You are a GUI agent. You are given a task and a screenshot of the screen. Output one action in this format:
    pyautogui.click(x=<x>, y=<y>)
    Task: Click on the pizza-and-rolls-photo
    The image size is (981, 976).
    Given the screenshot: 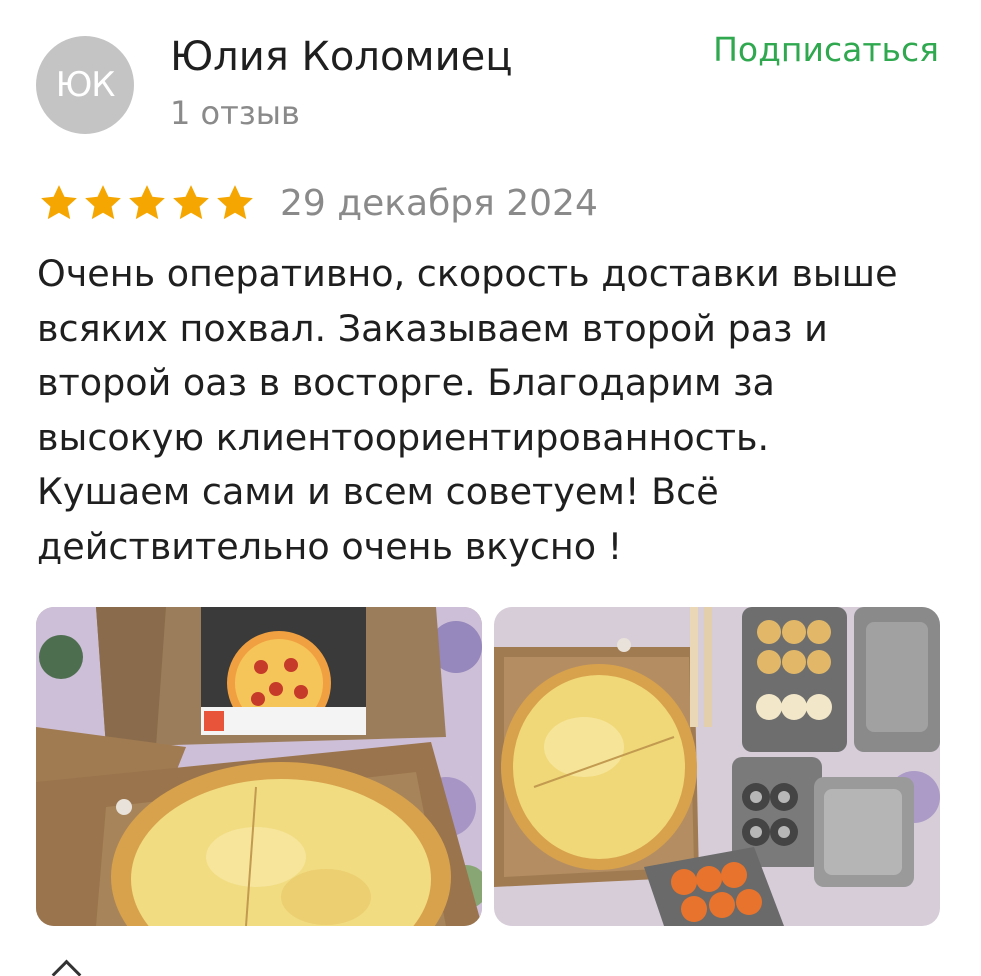 What is the action you would take?
    pyautogui.click(x=717, y=766)
    